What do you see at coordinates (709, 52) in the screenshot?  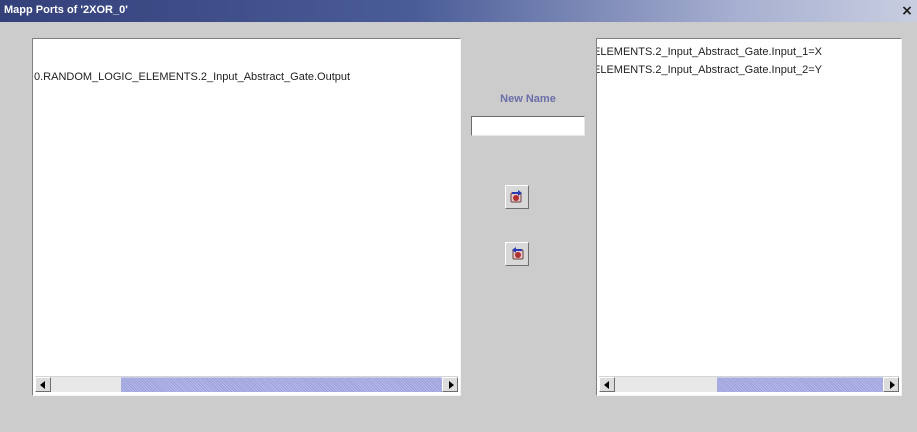 I see `list-item: ELEMENTS.2_Input_Abstract_Gate.Input_1=X` at bounding box center [709, 52].